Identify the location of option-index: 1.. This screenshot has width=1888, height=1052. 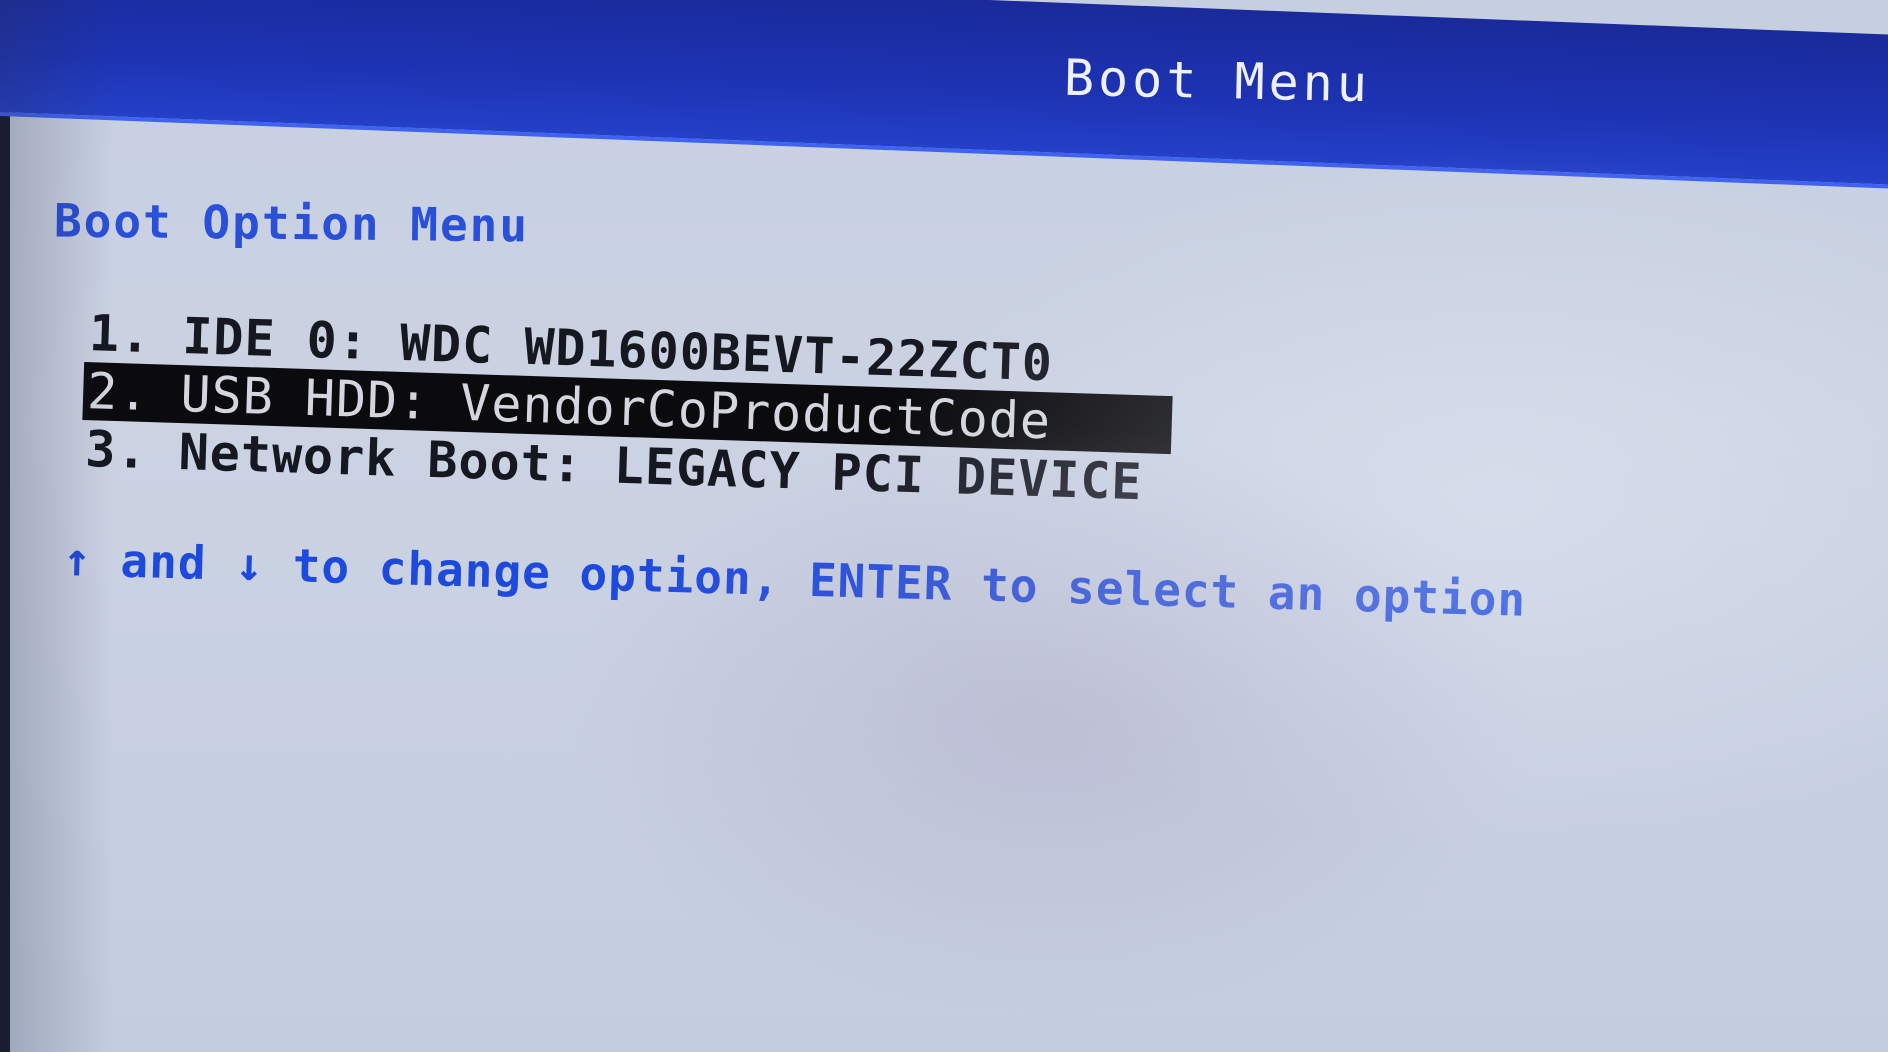
(120, 334).